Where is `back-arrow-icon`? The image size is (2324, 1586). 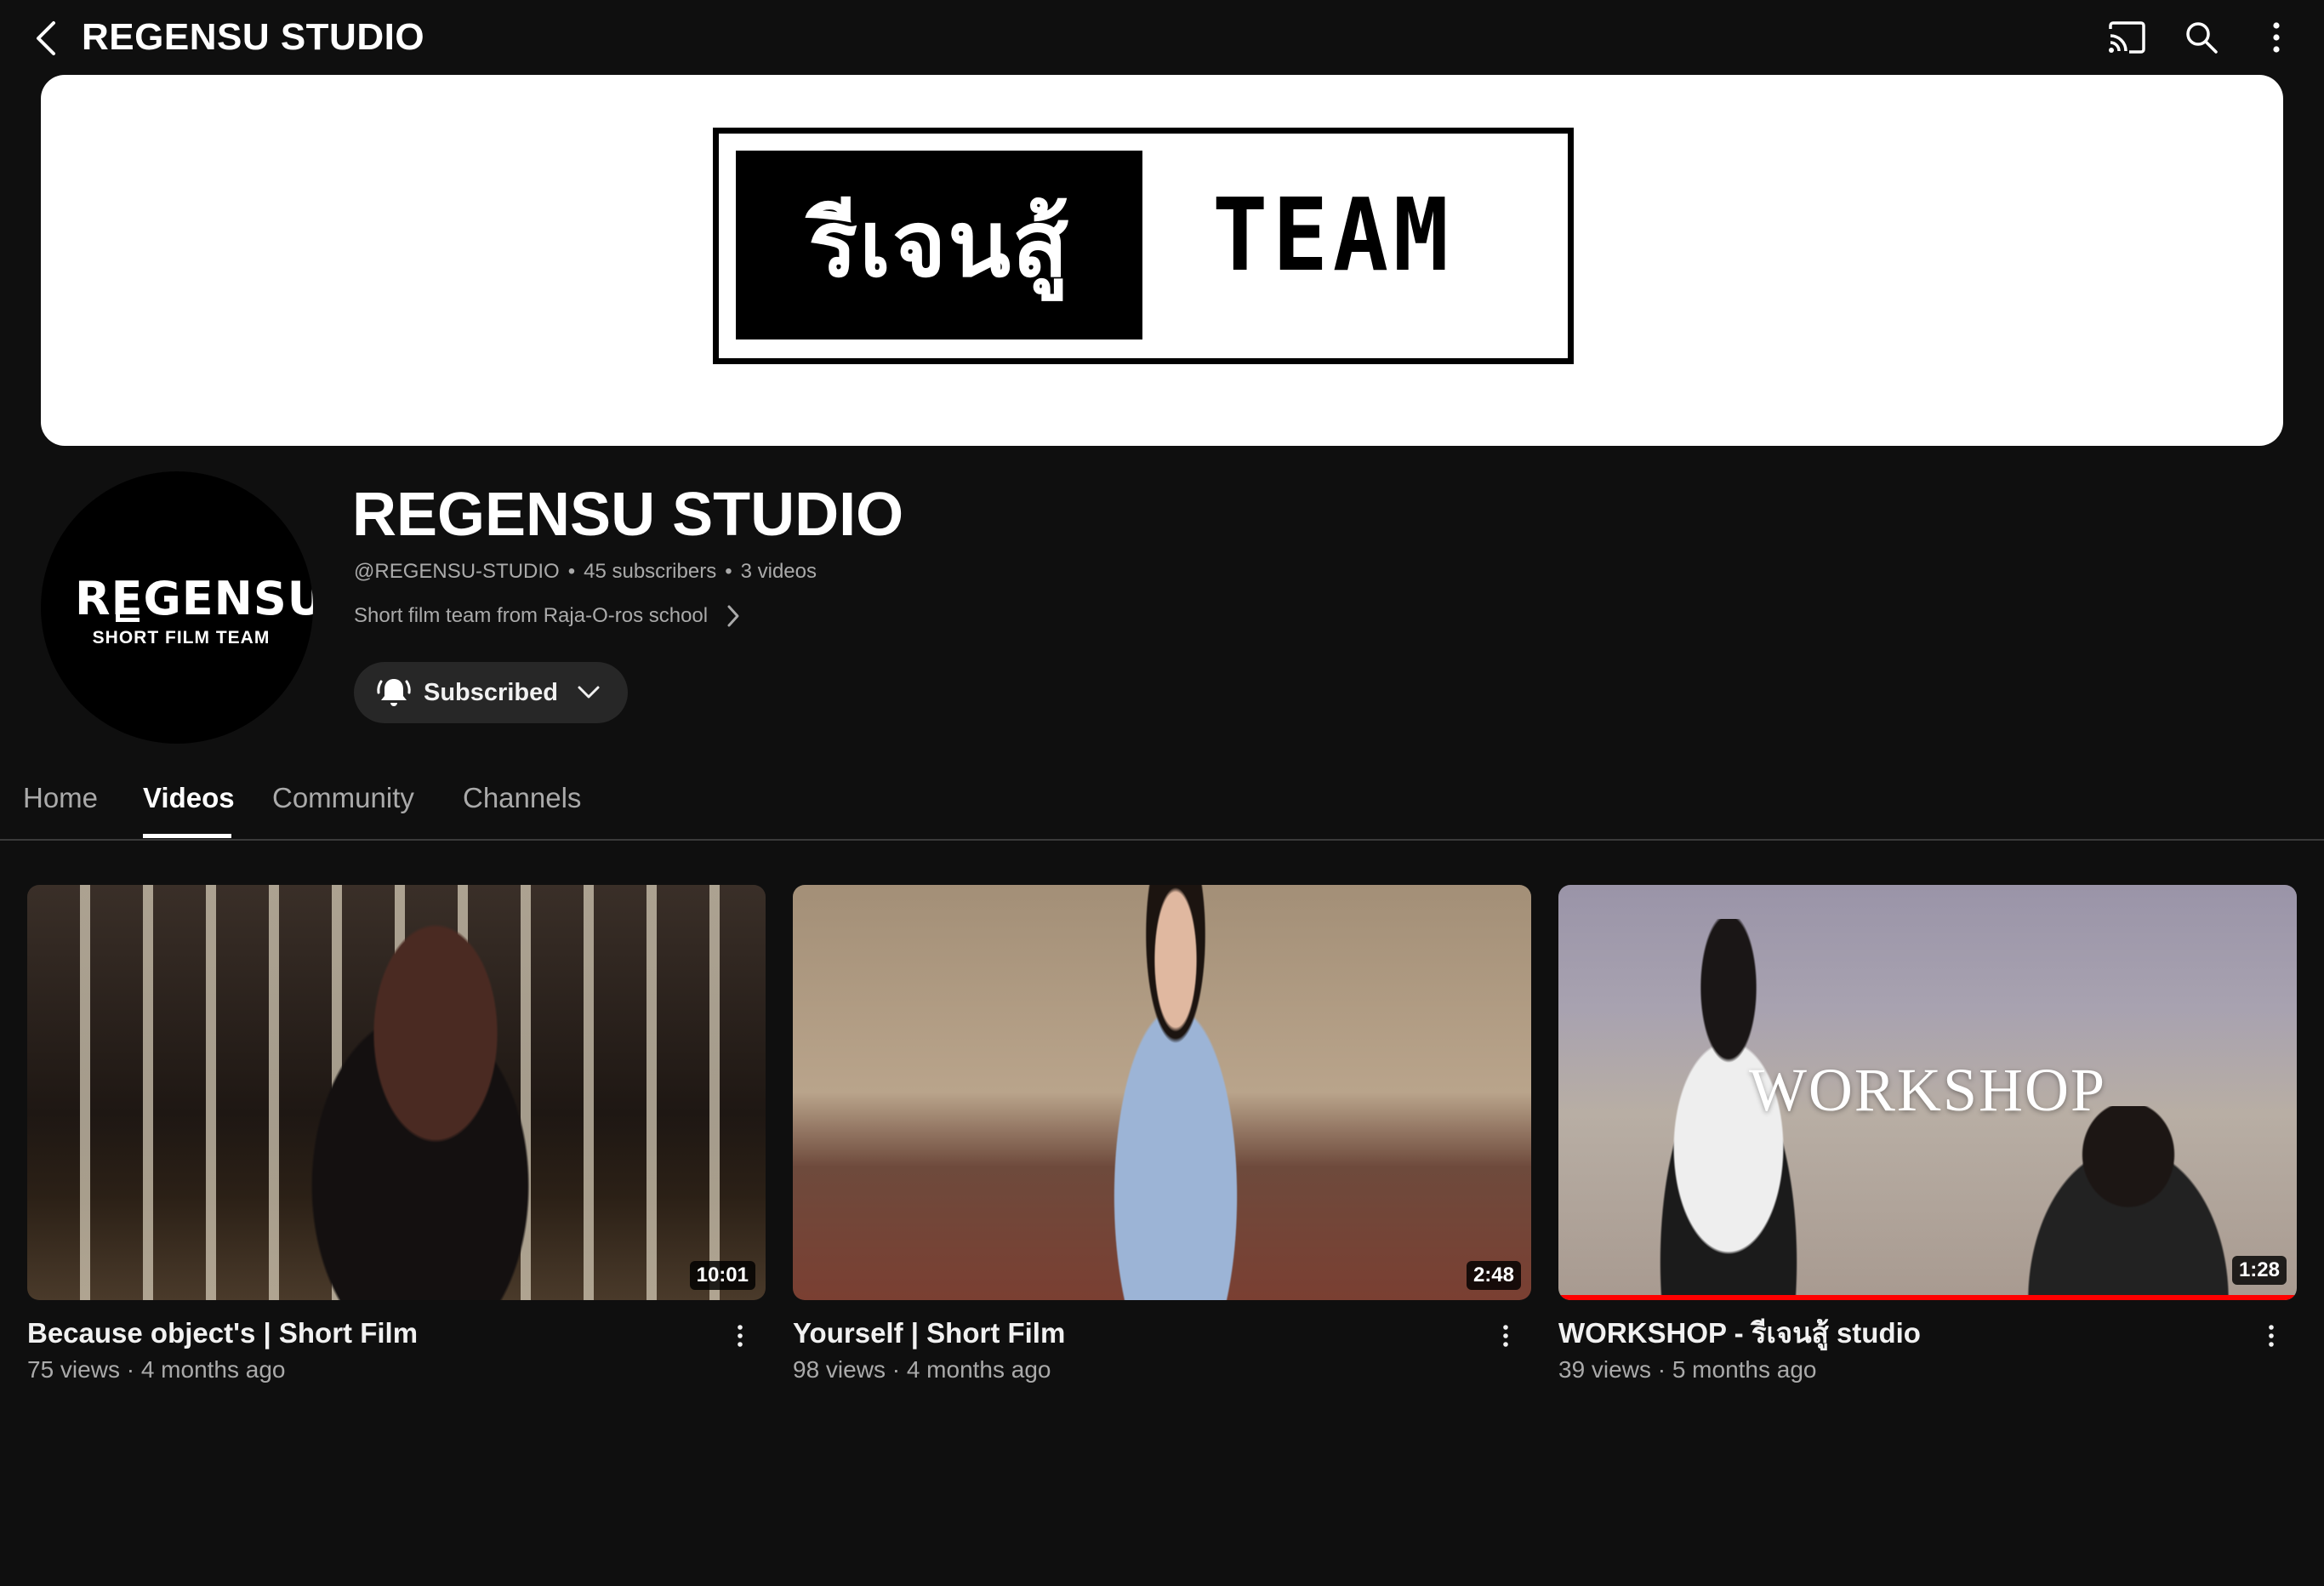 back-arrow-icon is located at coordinates (46, 38).